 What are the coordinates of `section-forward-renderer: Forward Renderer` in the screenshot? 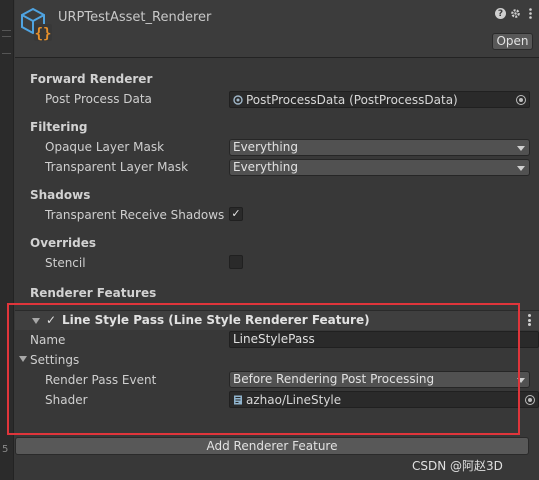 It's located at (91, 79).